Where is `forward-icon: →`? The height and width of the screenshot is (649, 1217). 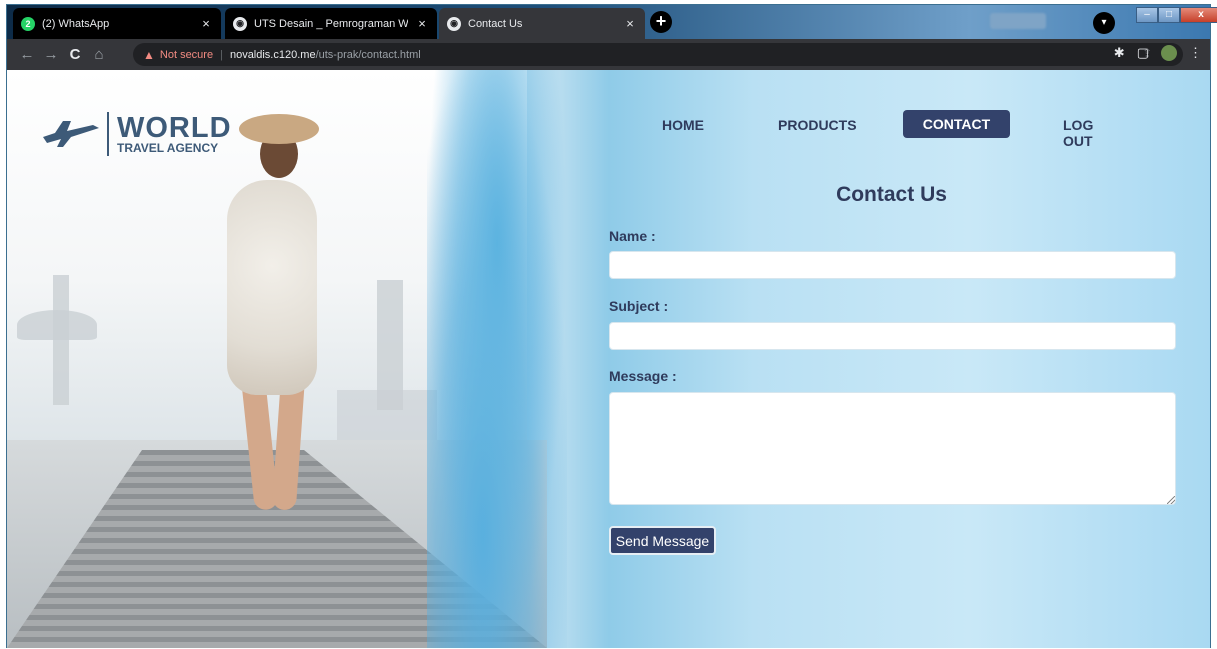 forward-icon: → is located at coordinates (51, 54).